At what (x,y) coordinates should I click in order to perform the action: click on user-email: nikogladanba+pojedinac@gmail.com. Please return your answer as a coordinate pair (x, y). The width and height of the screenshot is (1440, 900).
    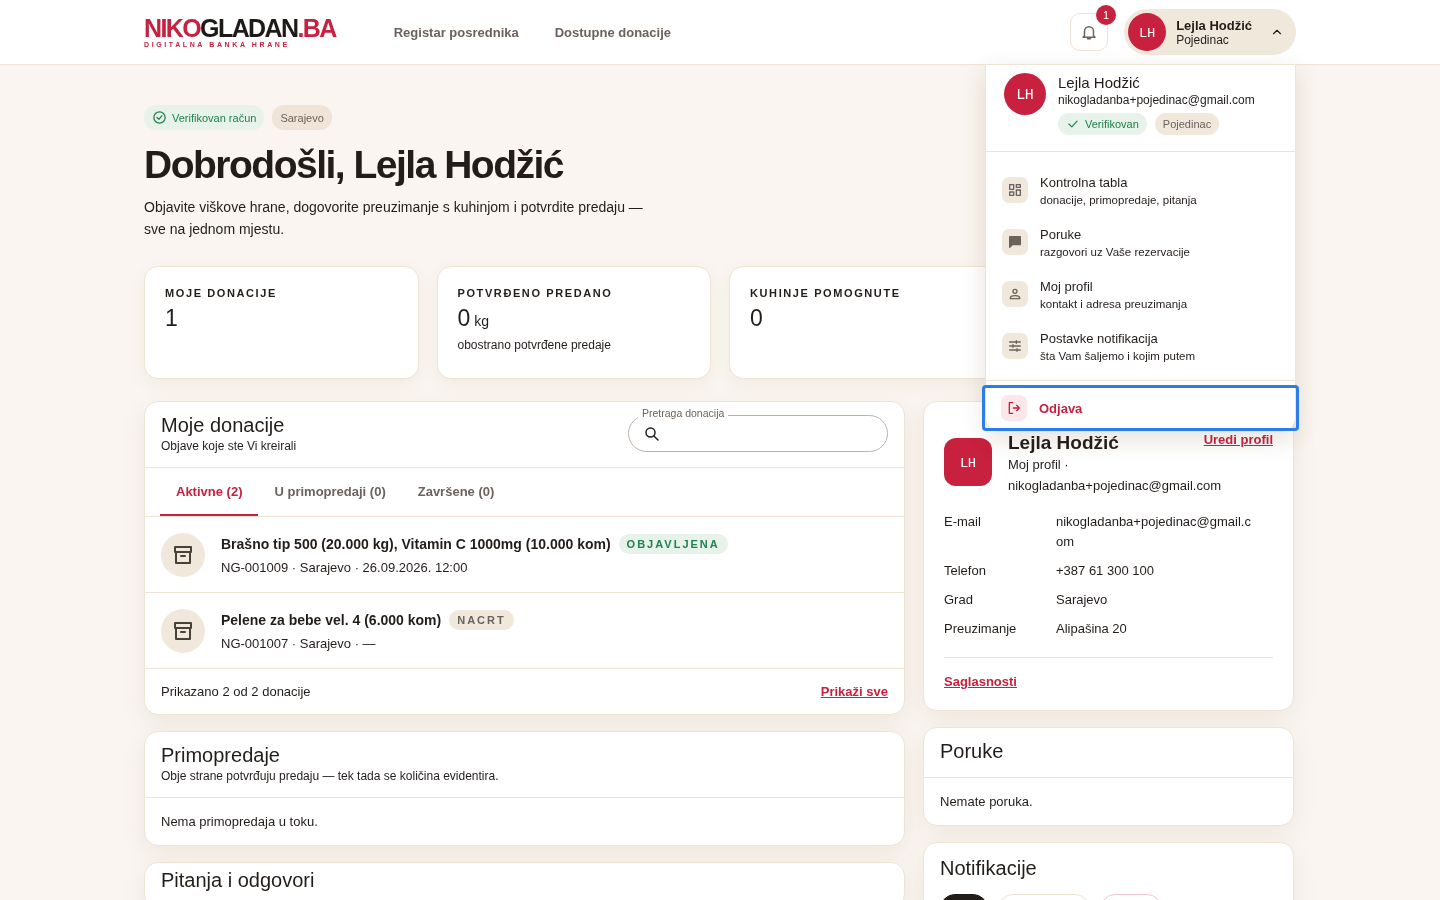
    Looking at the image, I should click on (1156, 100).